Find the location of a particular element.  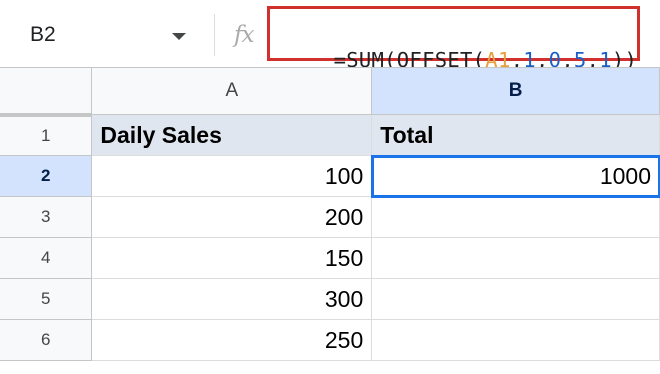

cell-a6: 250 is located at coordinates (232, 340).